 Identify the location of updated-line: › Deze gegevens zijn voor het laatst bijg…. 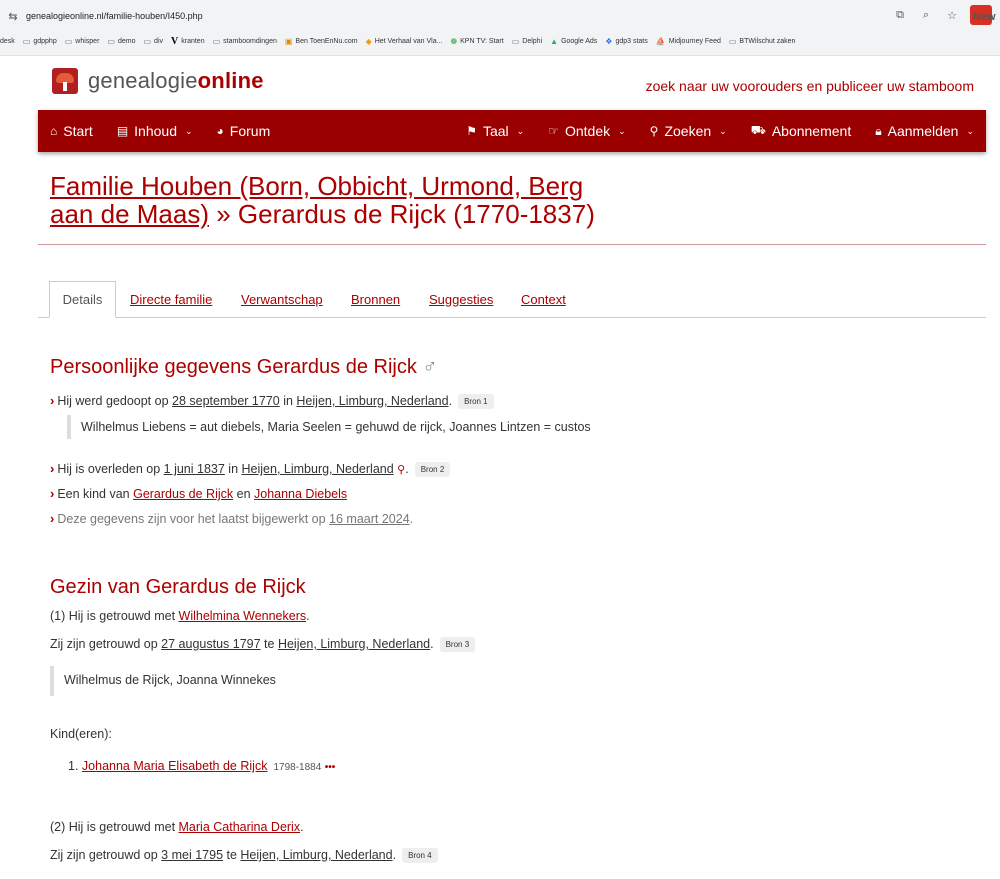
(231, 518).